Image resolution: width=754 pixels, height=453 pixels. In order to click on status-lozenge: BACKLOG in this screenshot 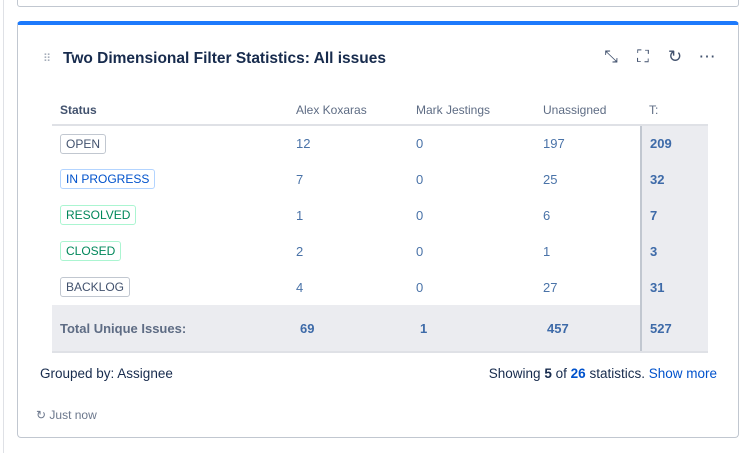, I will do `click(95, 287)`.